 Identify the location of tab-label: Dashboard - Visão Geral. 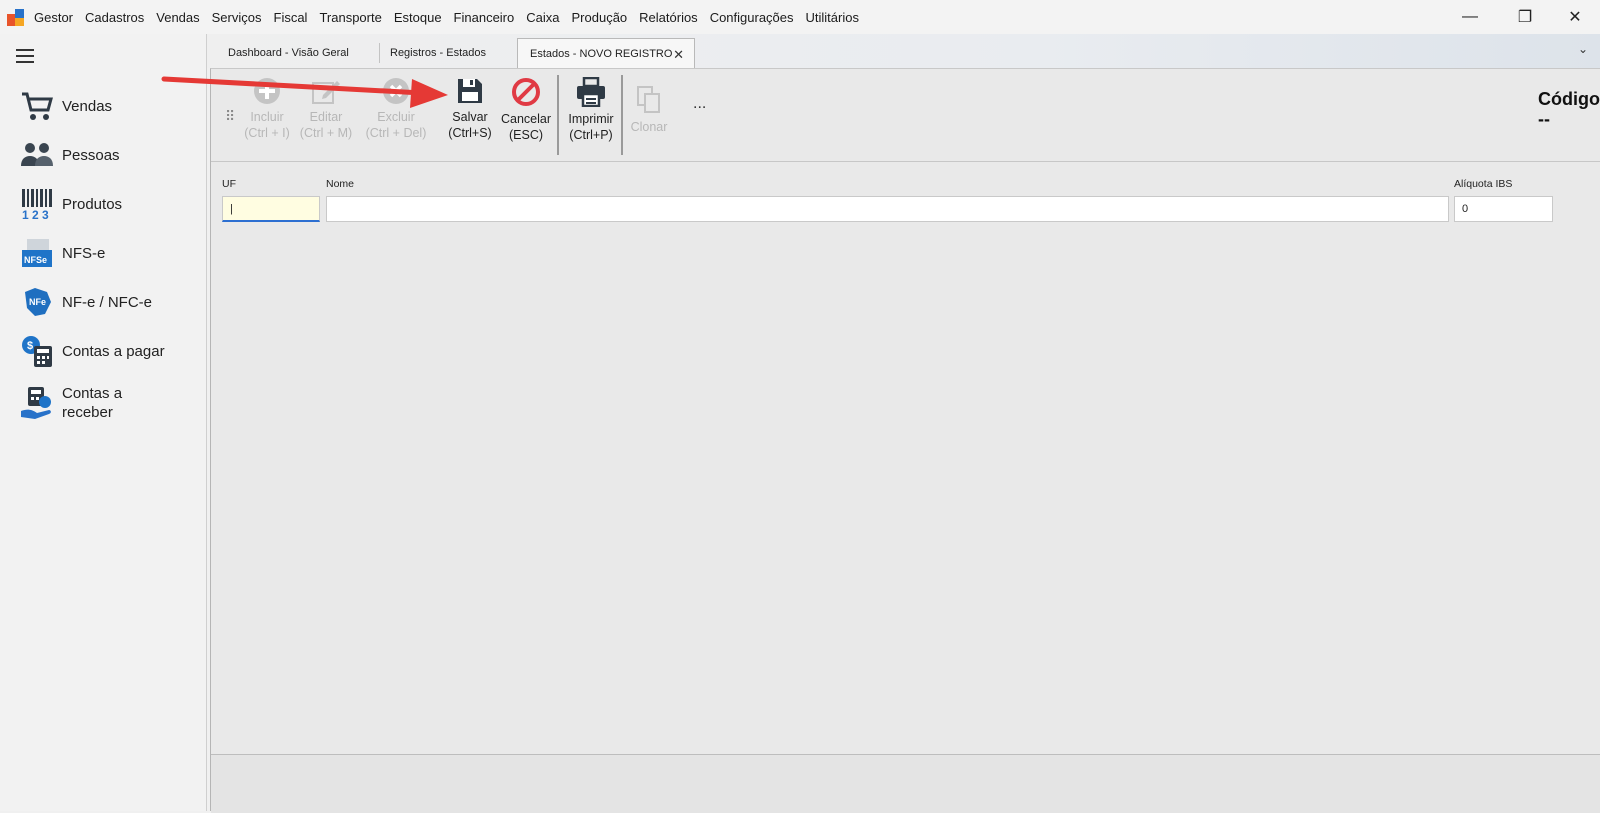
(288, 53).